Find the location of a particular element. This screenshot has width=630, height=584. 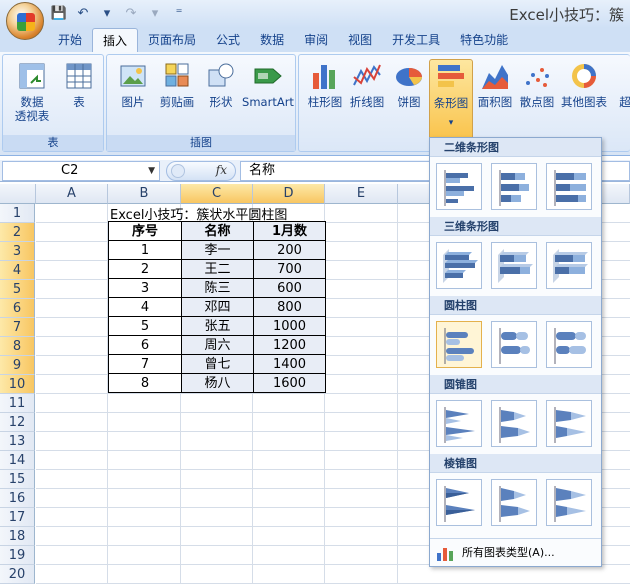

table-cell: 3 is located at coordinates (145, 288).